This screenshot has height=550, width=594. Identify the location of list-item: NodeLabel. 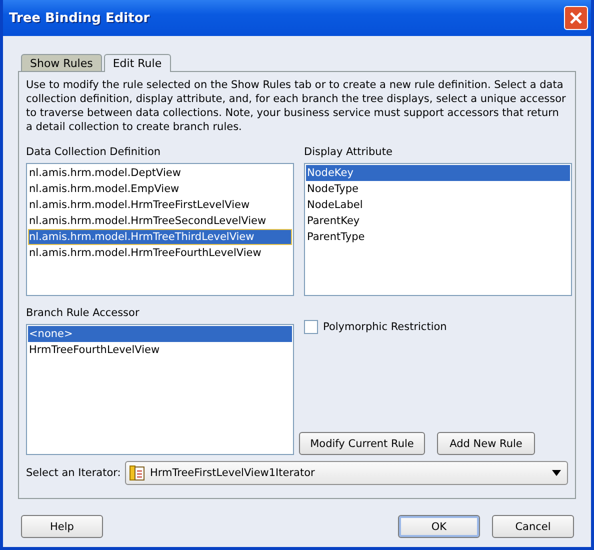
(438, 205).